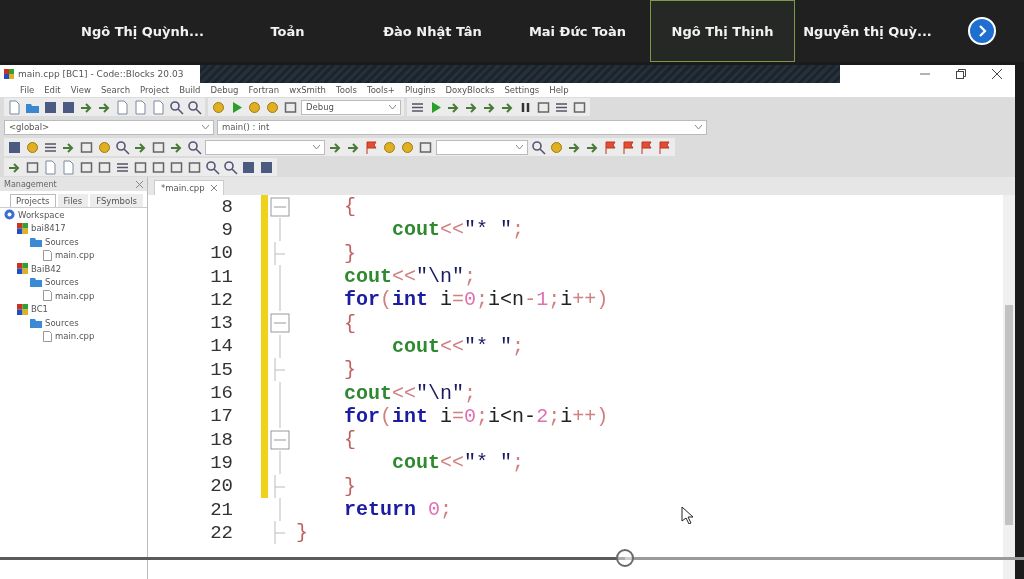 The image size is (1024, 579). What do you see at coordinates (961, 73) in the screenshot?
I see `restore-icon` at bounding box center [961, 73].